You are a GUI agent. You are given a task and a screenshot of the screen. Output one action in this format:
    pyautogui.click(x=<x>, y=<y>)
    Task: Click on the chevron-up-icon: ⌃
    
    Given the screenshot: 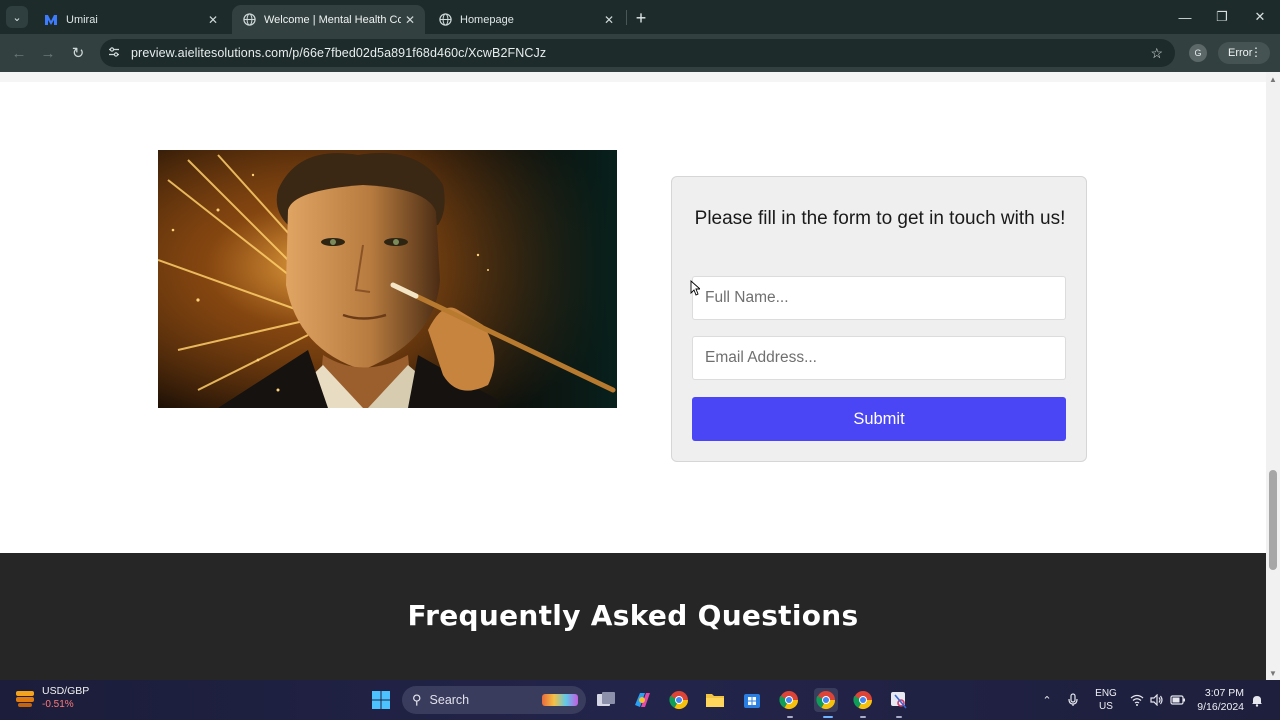 What is the action you would take?
    pyautogui.click(x=1047, y=700)
    